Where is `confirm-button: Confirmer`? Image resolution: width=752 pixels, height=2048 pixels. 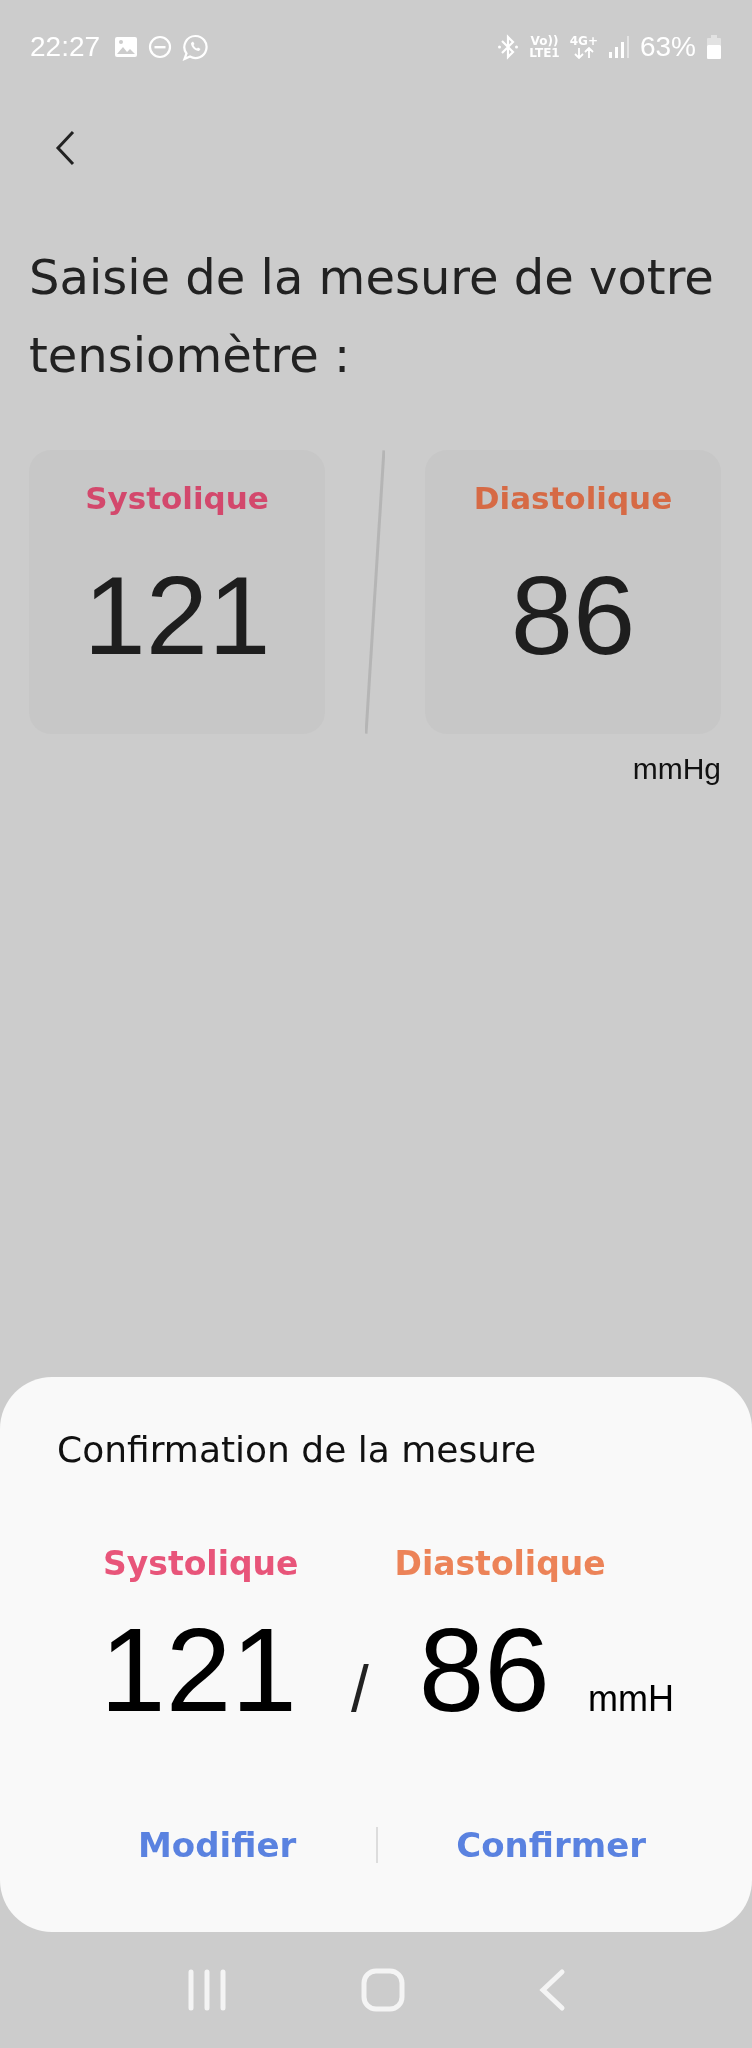
confirm-button: Confirmer is located at coordinates (551, 1845).